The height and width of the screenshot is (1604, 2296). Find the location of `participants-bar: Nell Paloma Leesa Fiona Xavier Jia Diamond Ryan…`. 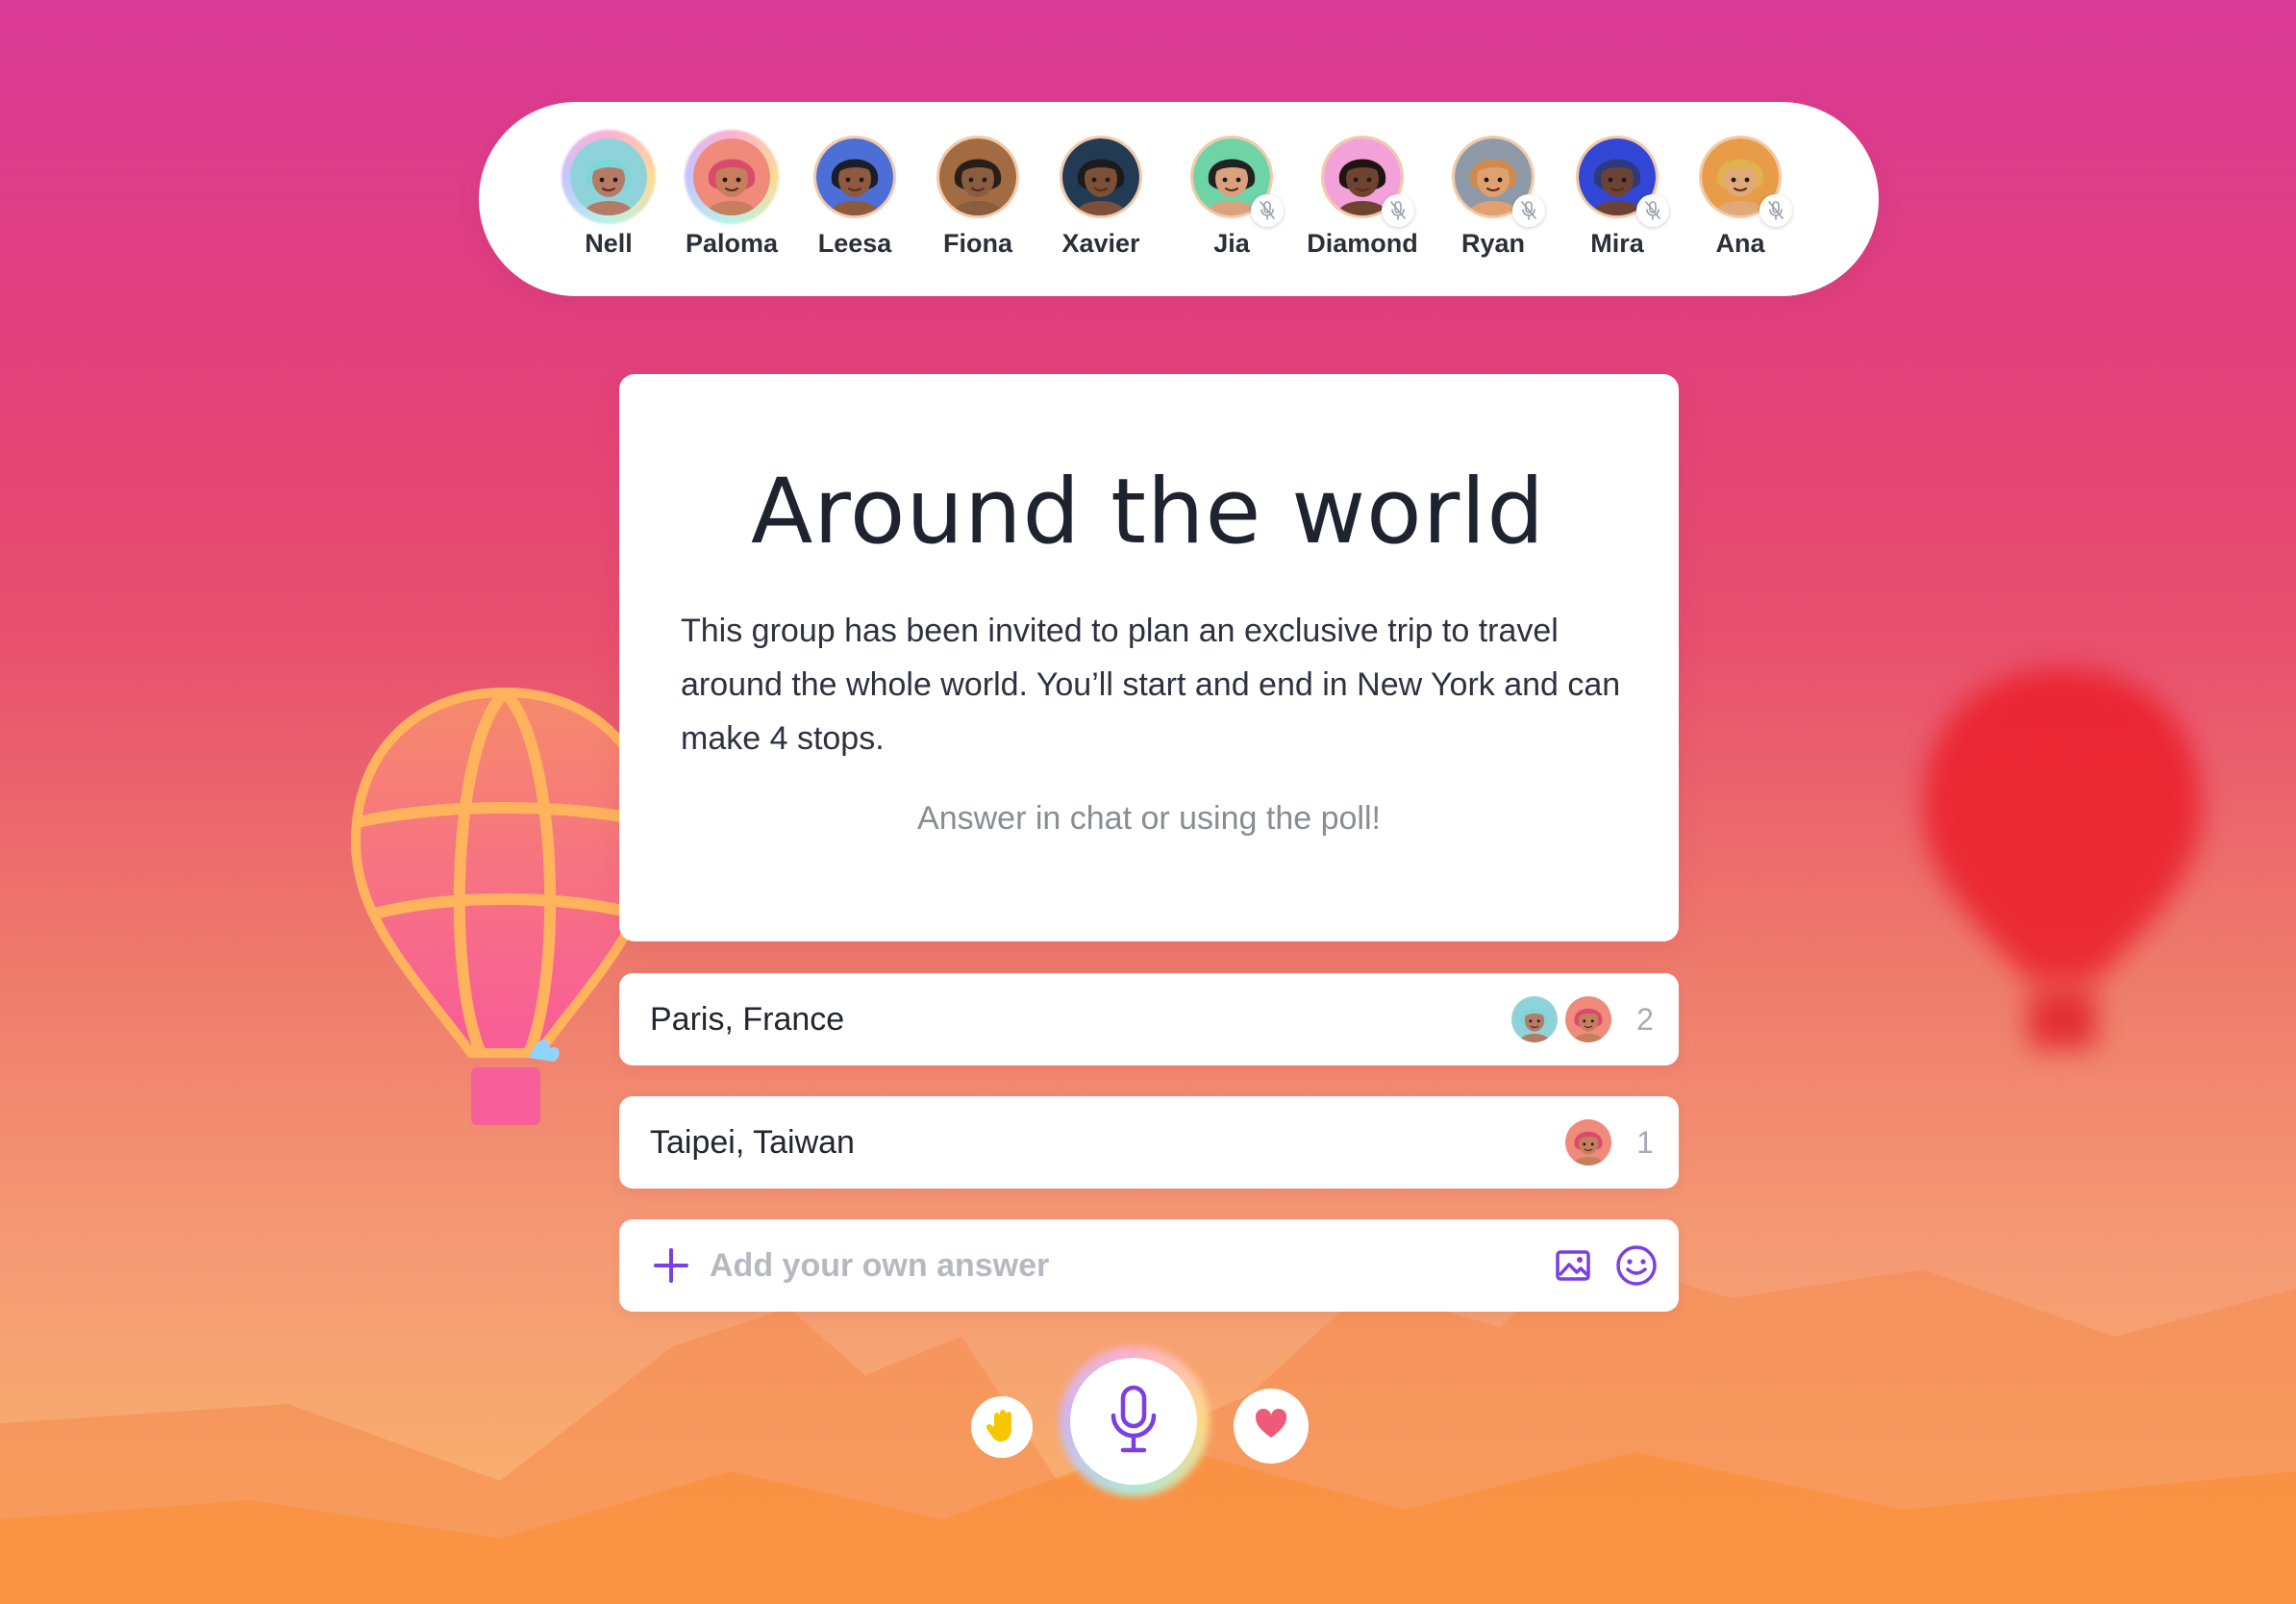

participants-bar: Nell Paloma Leesa Fiona Xavier Jia Diamond Ryan… is located at coordinates (1179, 199).